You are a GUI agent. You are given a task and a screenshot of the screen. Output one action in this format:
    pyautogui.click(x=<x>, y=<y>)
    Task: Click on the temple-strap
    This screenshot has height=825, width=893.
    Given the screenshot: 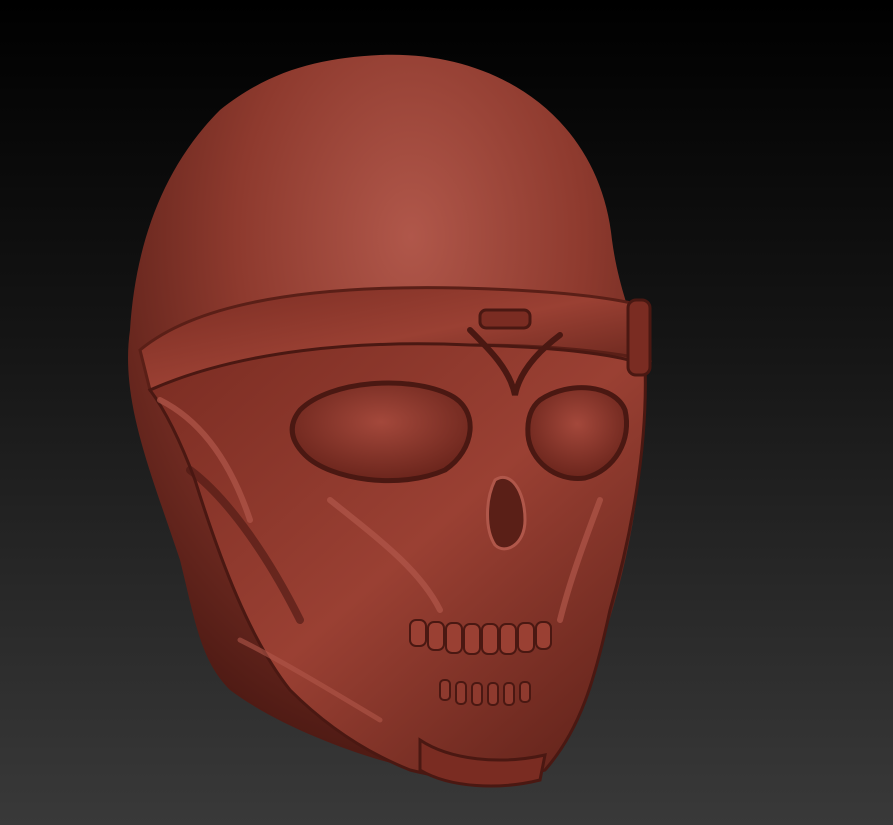 What is the action you would take?
    pyautogui.click(x=639, y=337)
    